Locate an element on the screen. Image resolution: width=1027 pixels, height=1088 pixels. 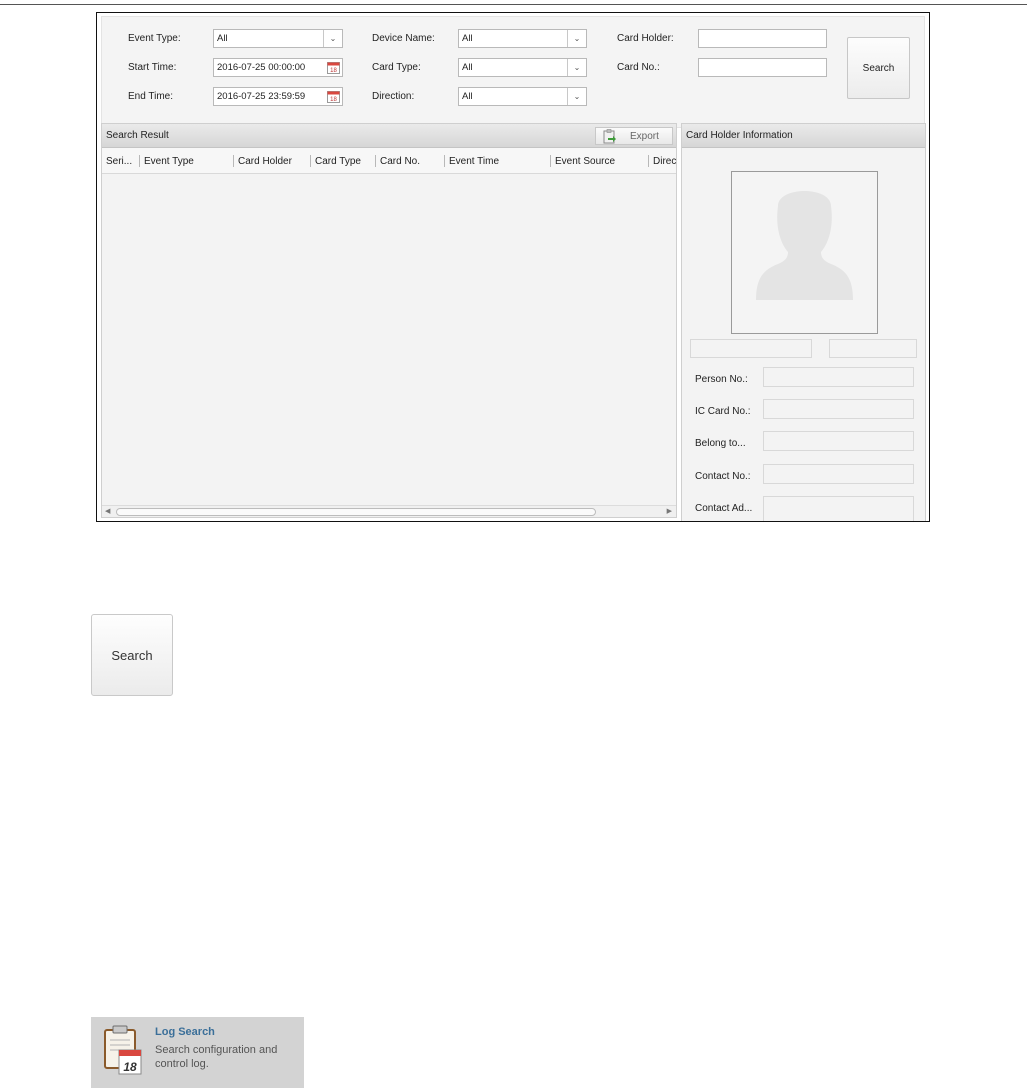
direction-label: Direction: is located at coordinates (393, 96).